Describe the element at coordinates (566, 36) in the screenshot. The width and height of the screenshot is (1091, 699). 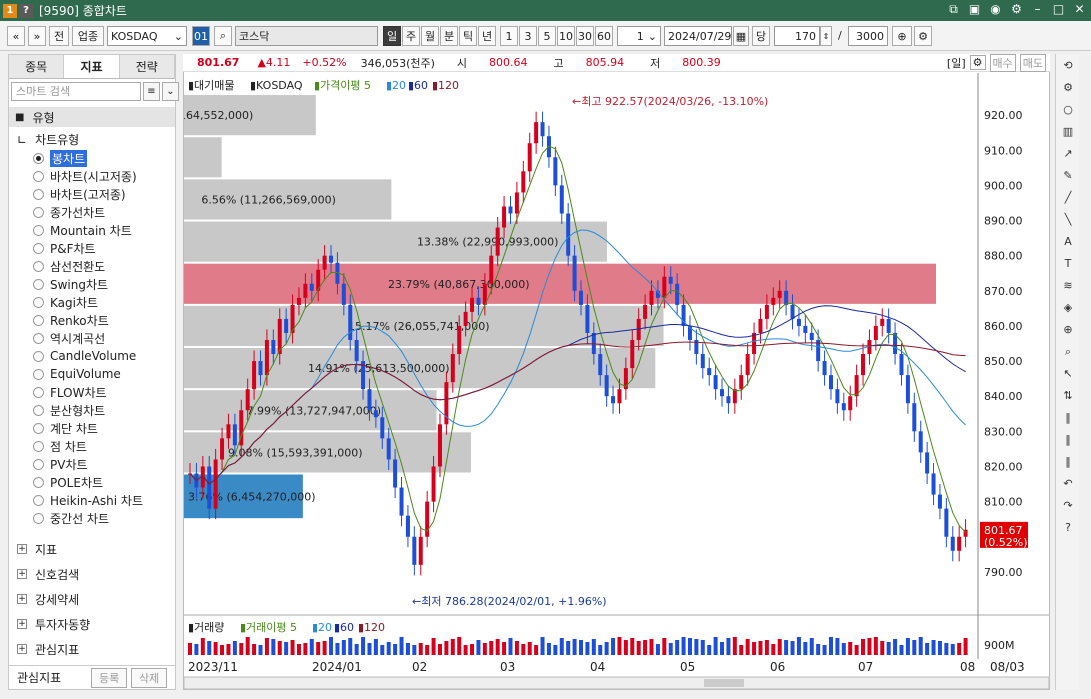
I see `interval-button-3: 10` at that location.